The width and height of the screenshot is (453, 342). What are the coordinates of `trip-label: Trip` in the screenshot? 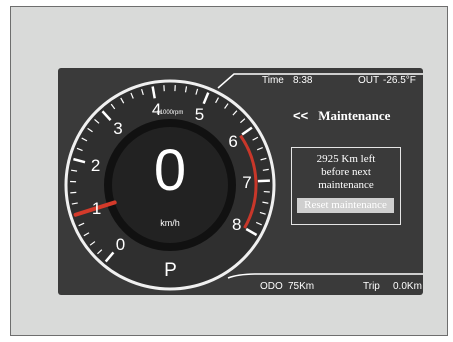 It's located at (371, 286).